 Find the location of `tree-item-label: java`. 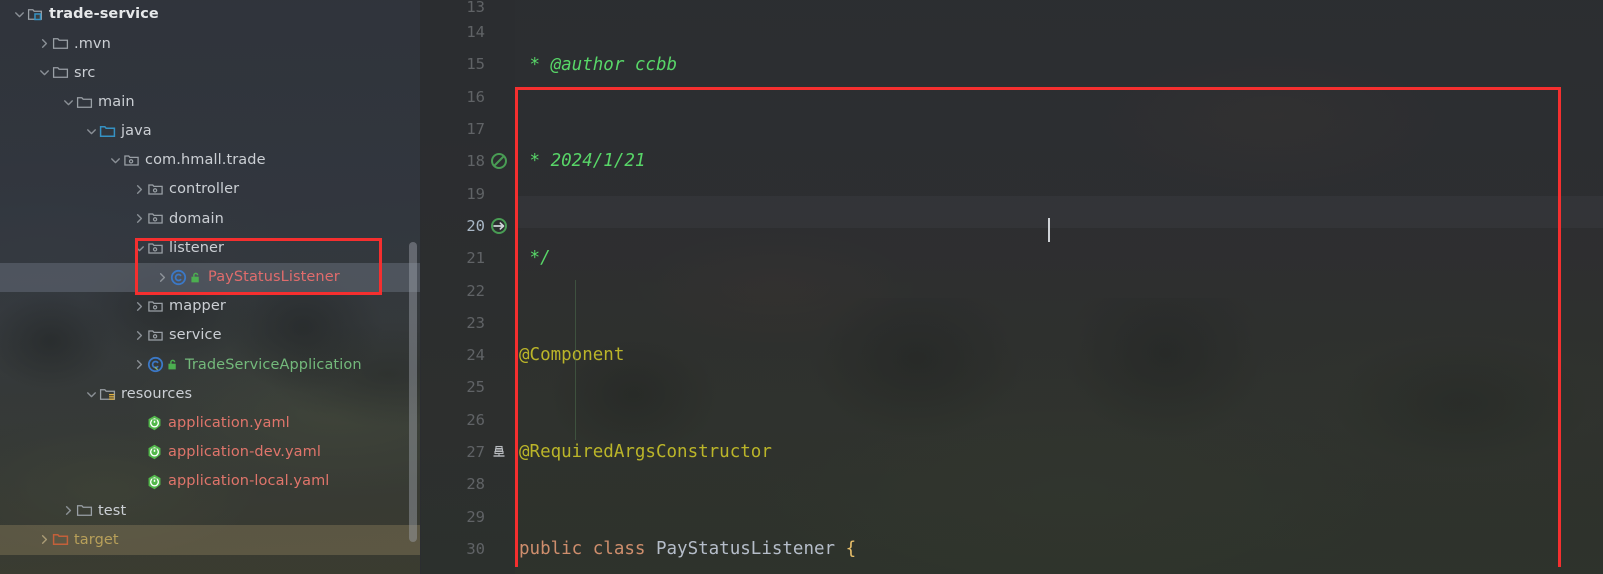

tree-item-label: java is located at coordinates (136, 131).